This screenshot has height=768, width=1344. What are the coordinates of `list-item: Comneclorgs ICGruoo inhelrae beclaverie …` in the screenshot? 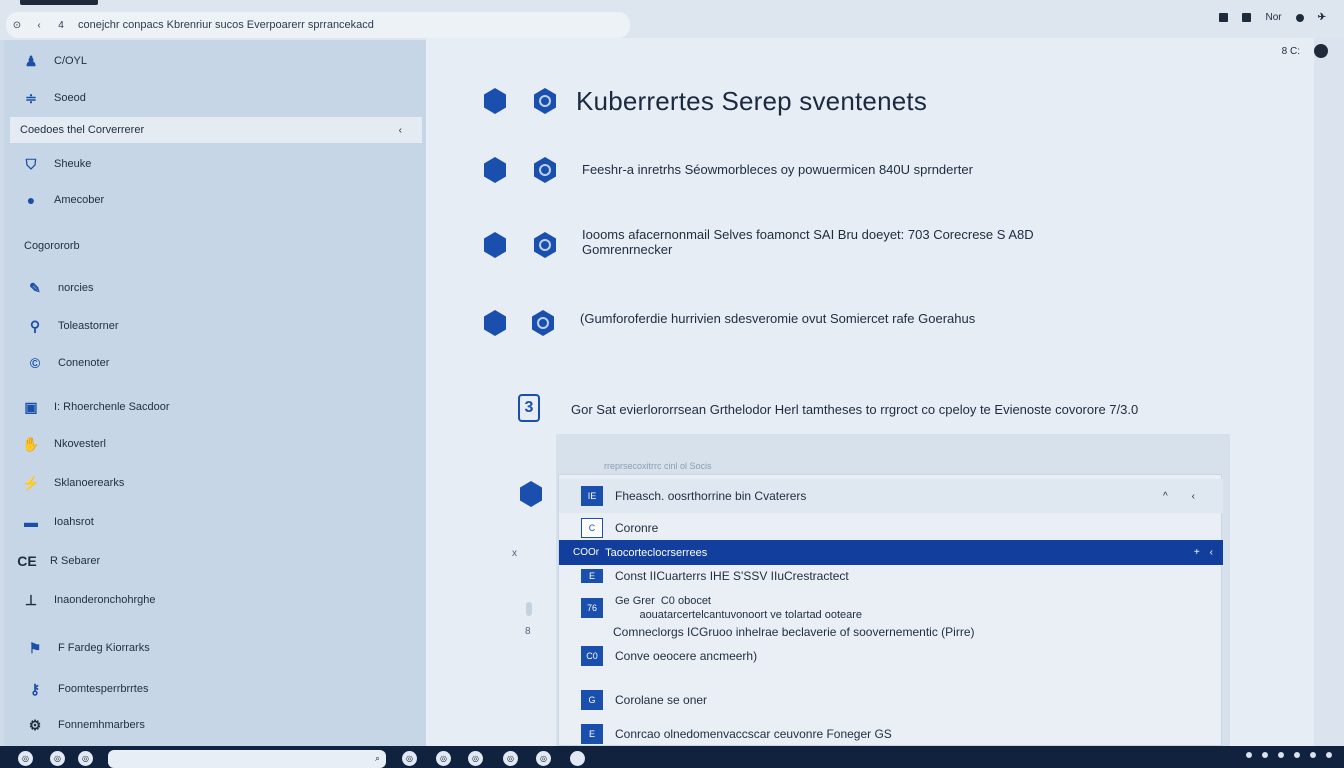 It's located at (891, 632).